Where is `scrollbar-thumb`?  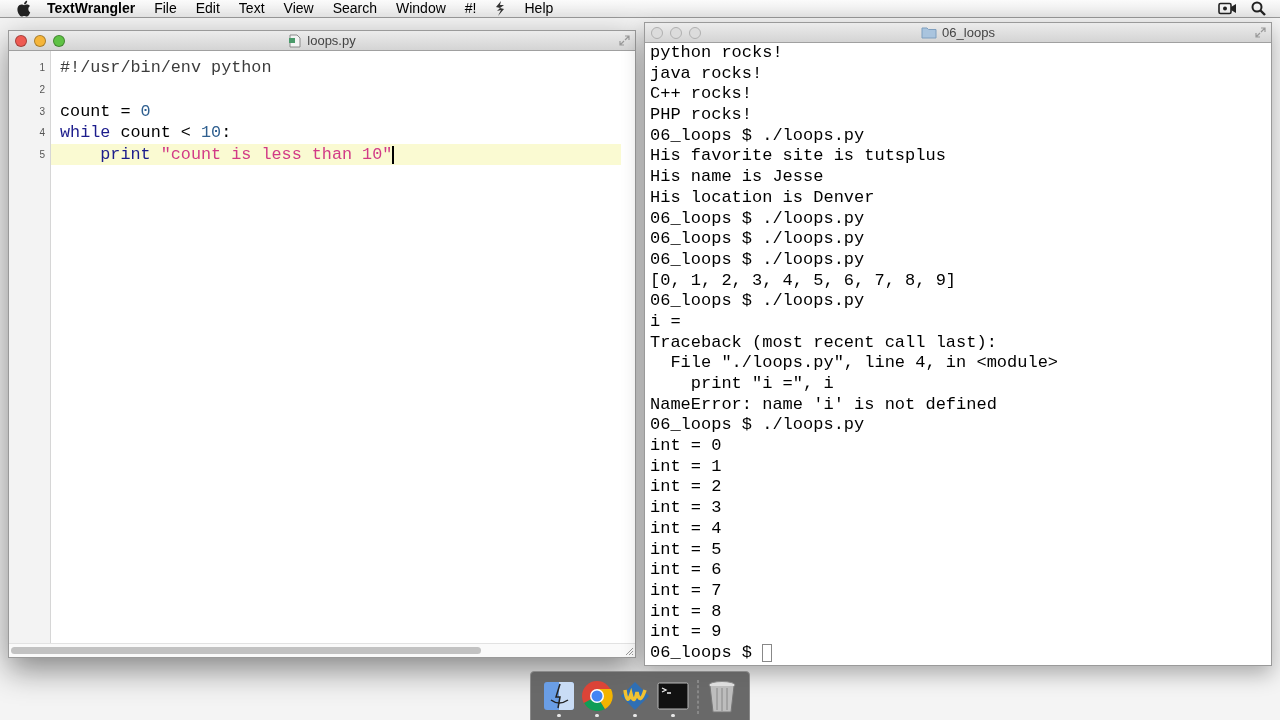 scrollbar-thumb is located at coordinates (246, 650).